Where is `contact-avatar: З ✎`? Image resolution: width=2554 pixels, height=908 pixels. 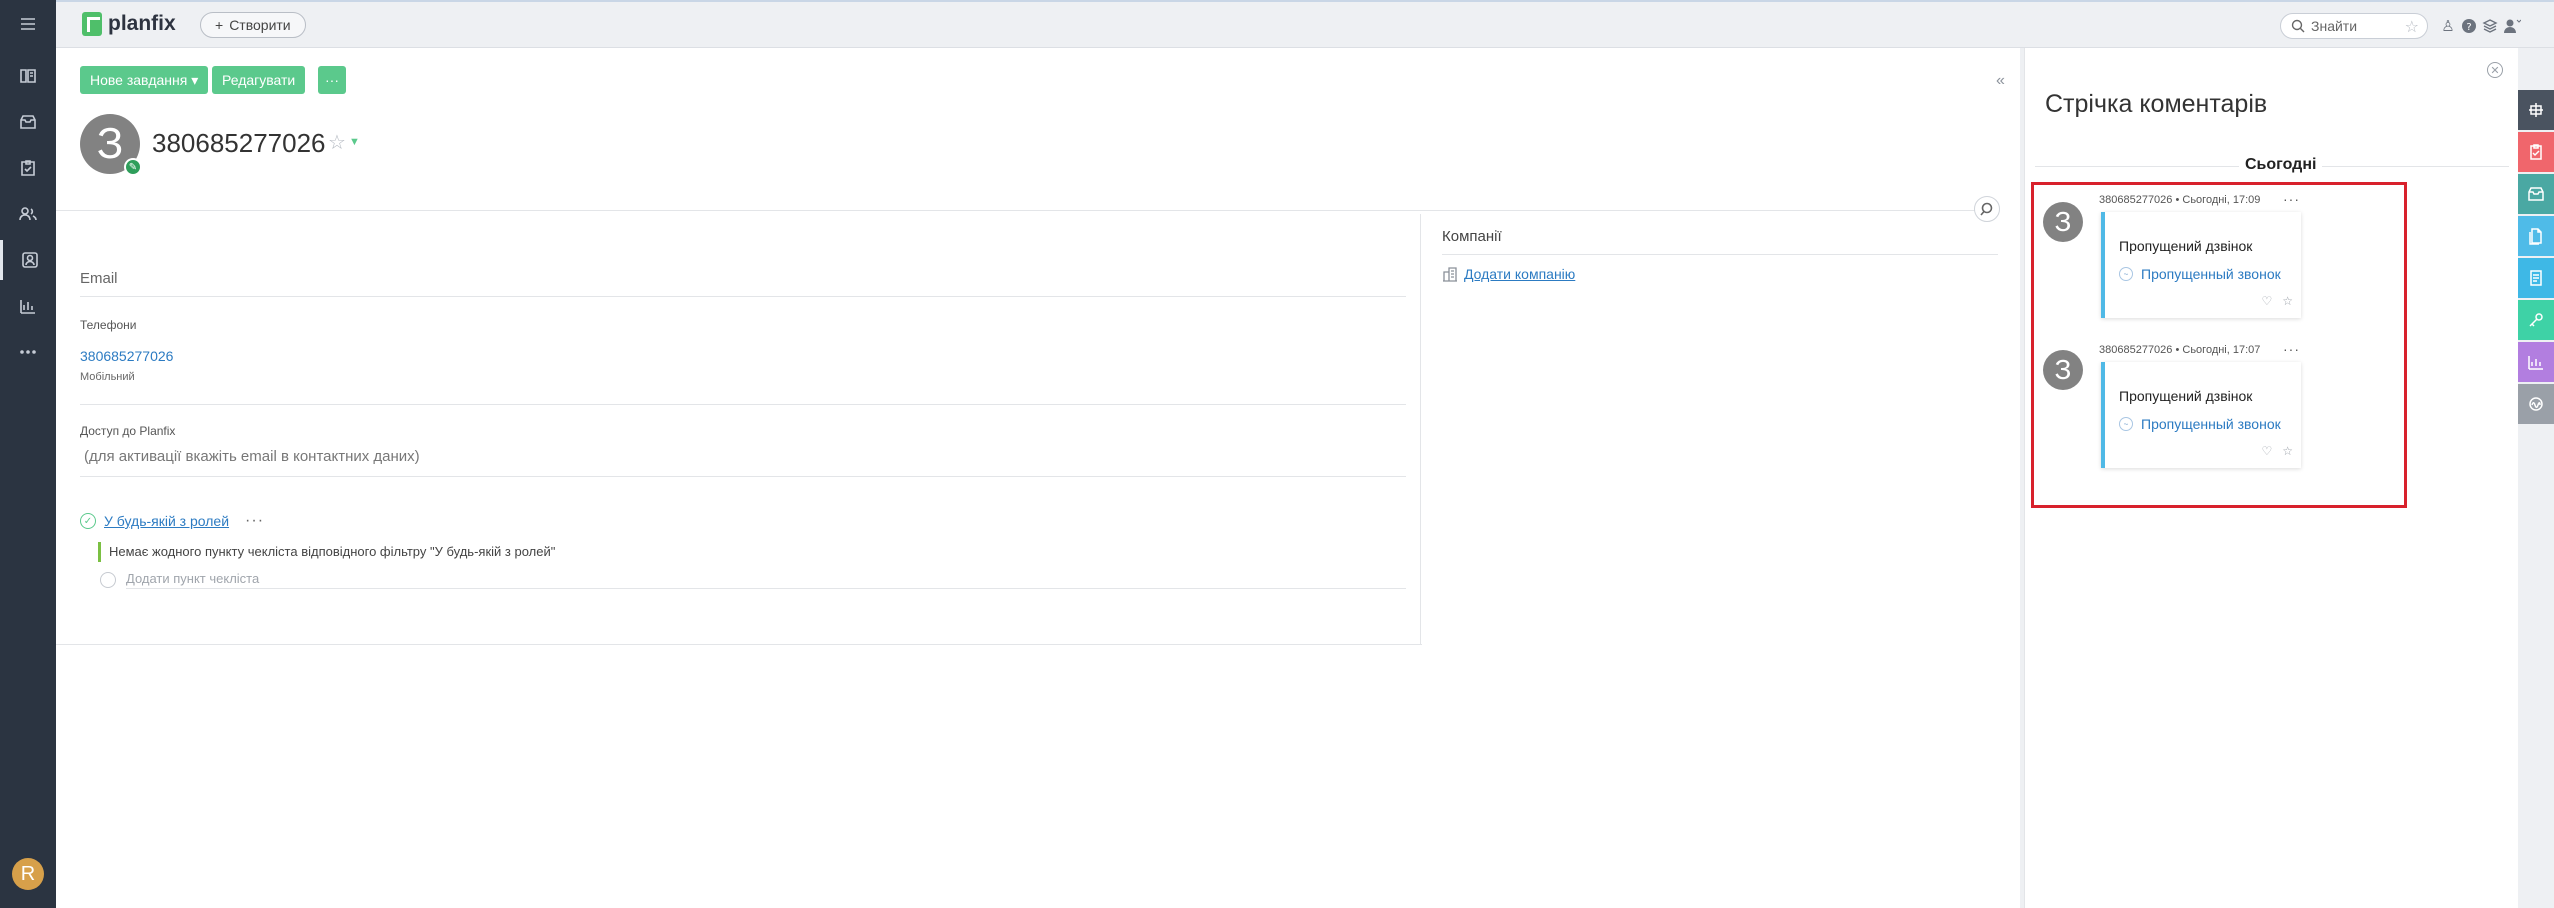
contact-avatar: З ✎ is located at coordinates (111, 145).